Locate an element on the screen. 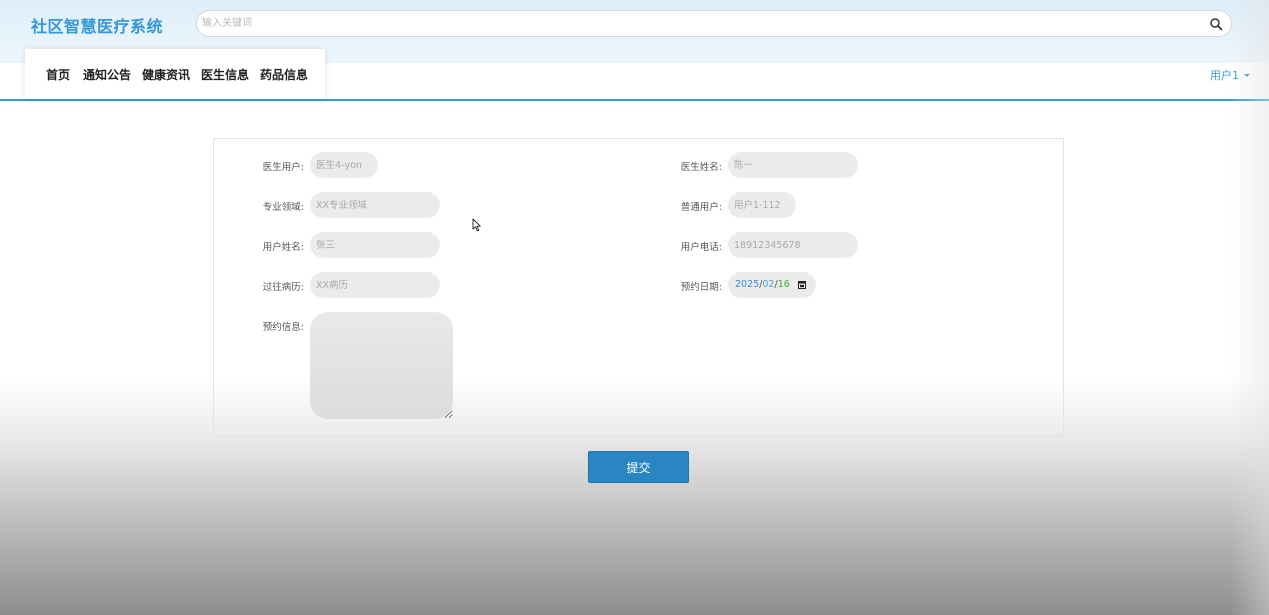 This screenshot has width=1269, height=615. normal-user-input is located at coordinates (762, 205).